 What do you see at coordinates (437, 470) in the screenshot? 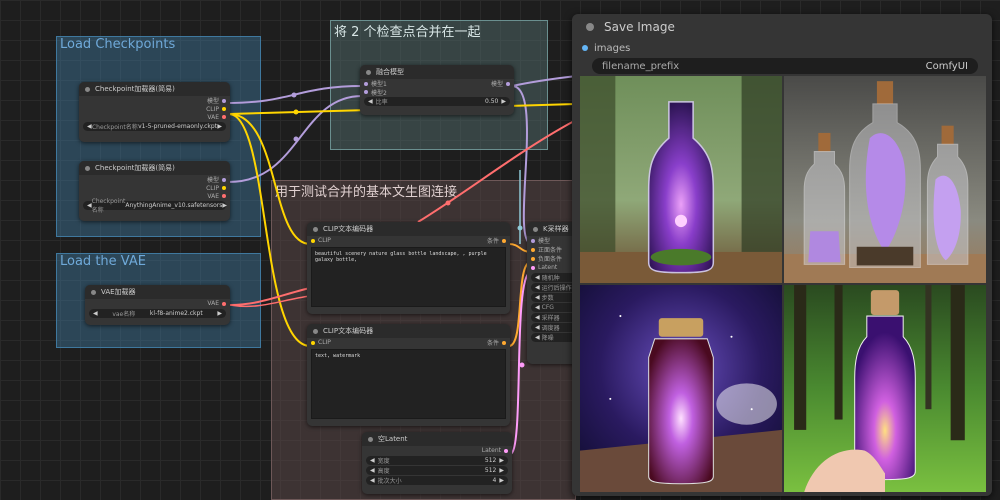
I see `latent-number-widget: ◀ 高度 512 ▶` at bounding box center [437, 470].